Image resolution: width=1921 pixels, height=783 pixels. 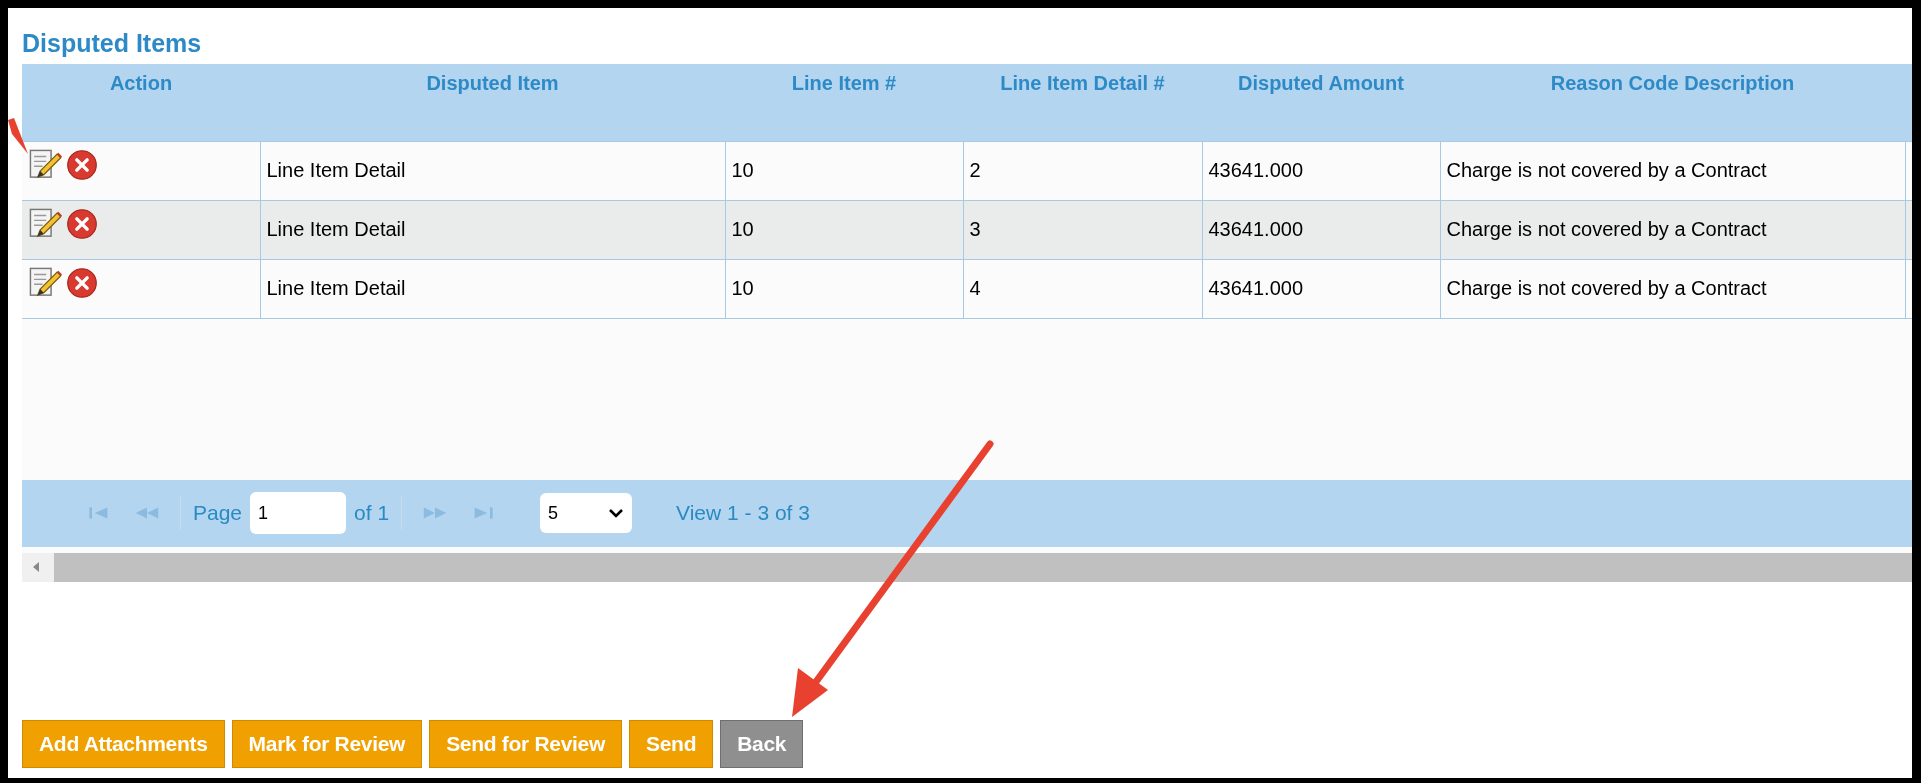 What do you see at coordinates (372, 513) in the screenshot?
I see `page-count: of 1` at bounding box center [372, 513].